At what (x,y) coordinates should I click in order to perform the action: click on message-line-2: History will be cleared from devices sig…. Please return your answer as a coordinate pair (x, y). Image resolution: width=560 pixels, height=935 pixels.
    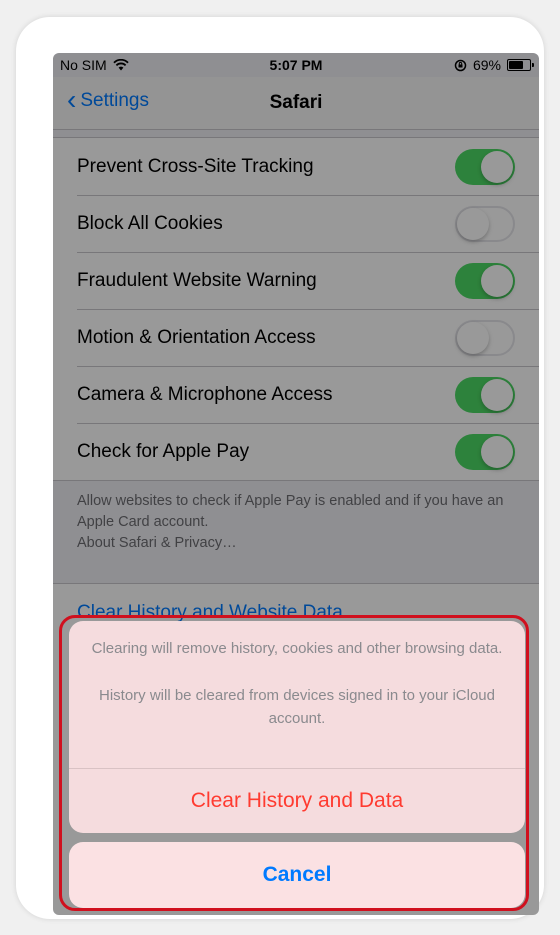
    Looking at the image, I should click on (296, 707).